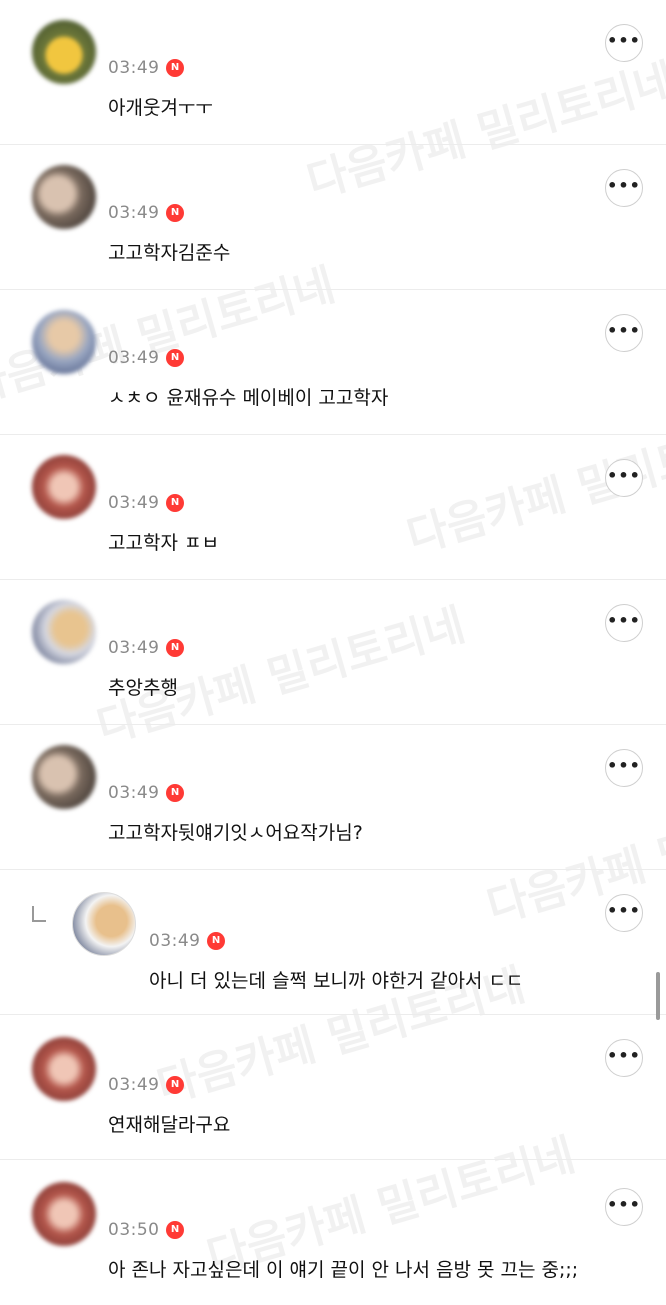  What do you see at coordinates (333, 652) in the screenshot?
I see `comment-item: 03:49 N 추앙추행 •••` at bounding box center [333, 652].